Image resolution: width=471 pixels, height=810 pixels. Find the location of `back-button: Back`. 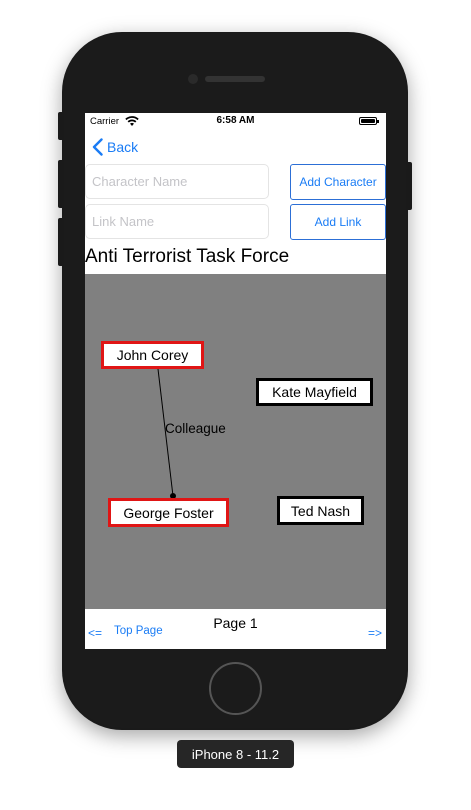

back-button: Back is located at coordinates (115, 147).